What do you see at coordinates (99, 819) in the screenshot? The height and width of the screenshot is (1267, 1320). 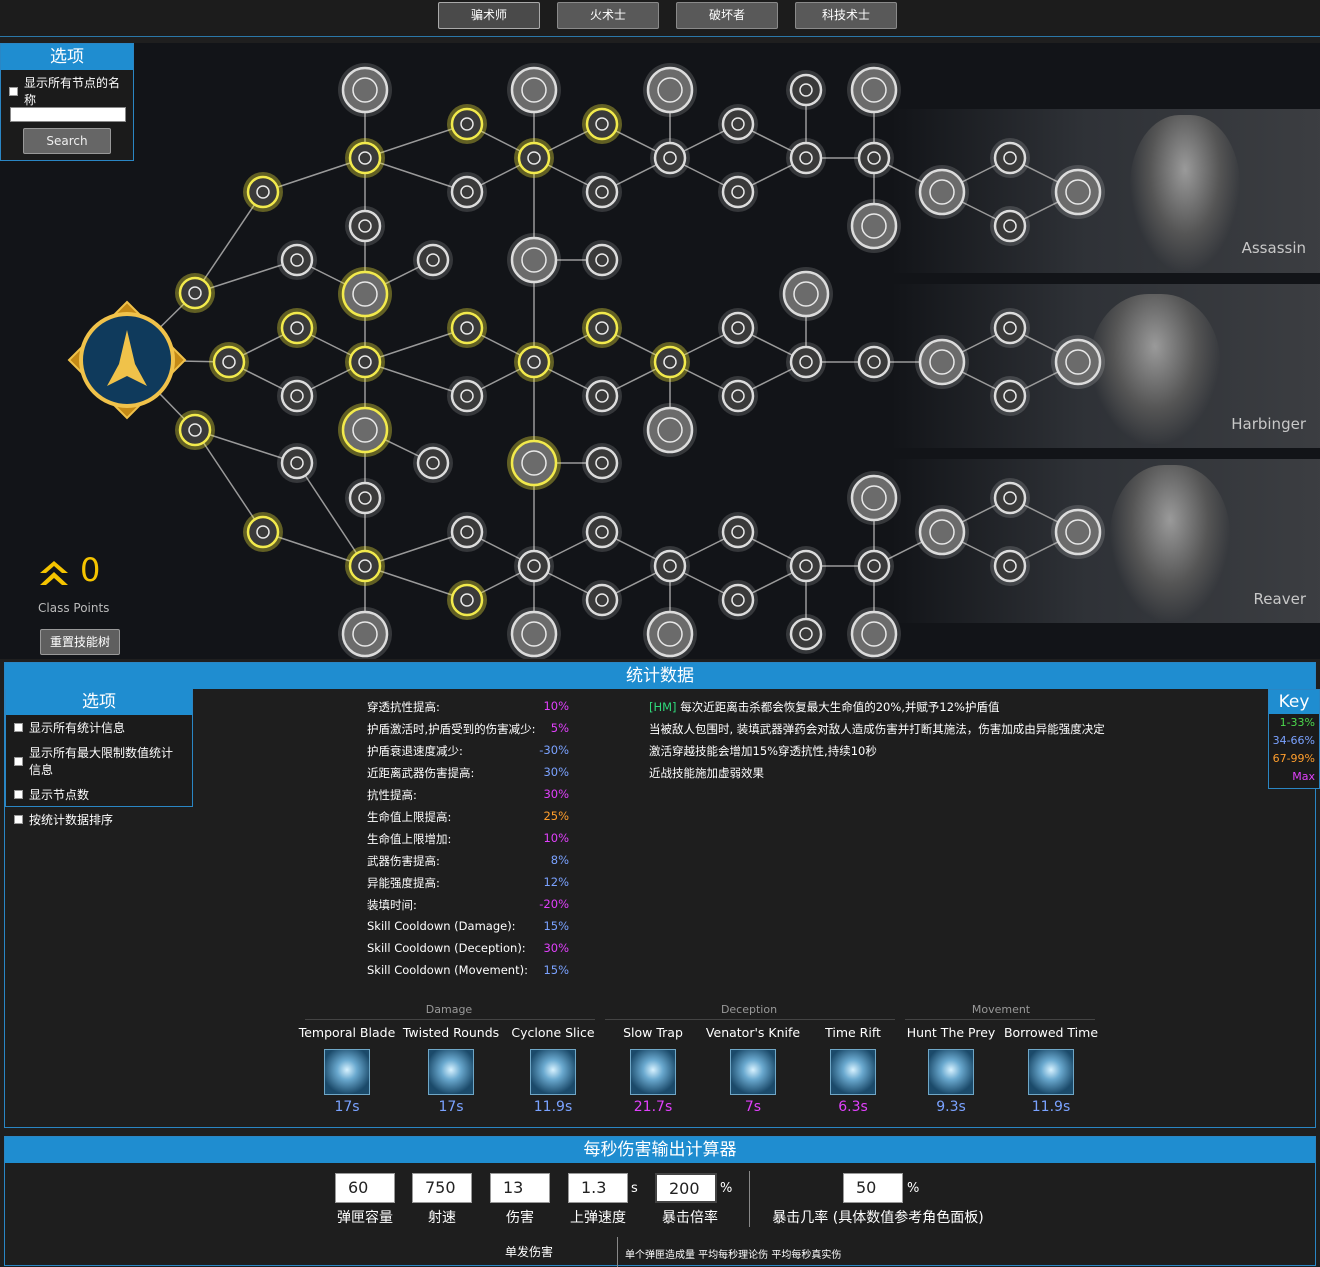 I see `sort-by-stats-row: 按统计数据排序` at bounding box center [99, 819].